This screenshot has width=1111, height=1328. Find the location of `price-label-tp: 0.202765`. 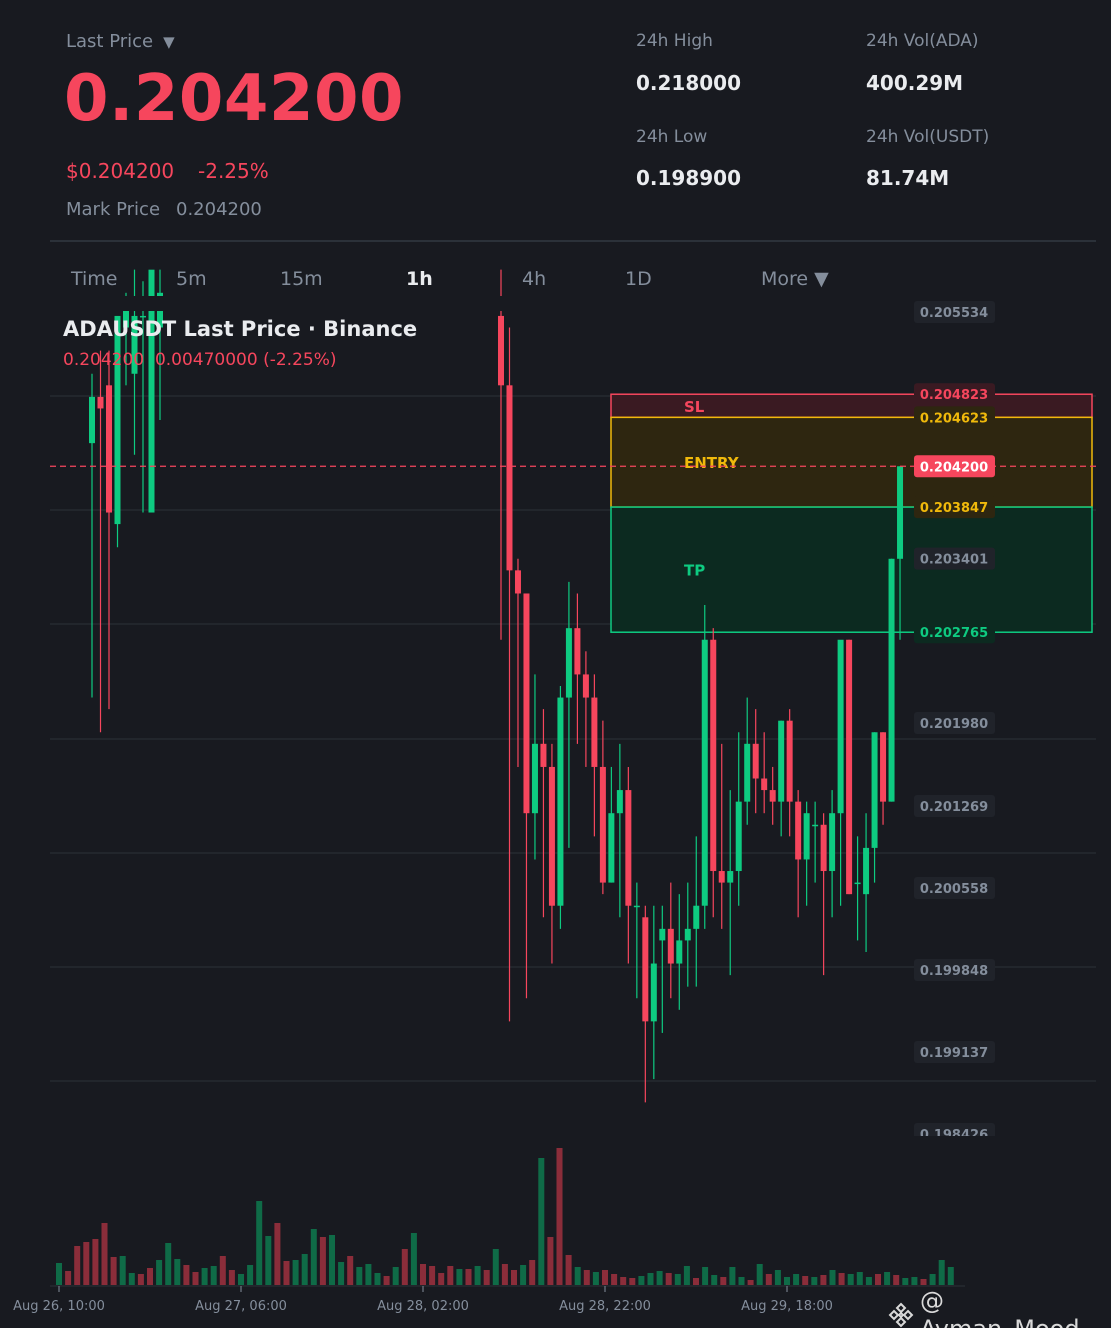

price-label-tp: 0.202765 is located at coordinates (954, 633).